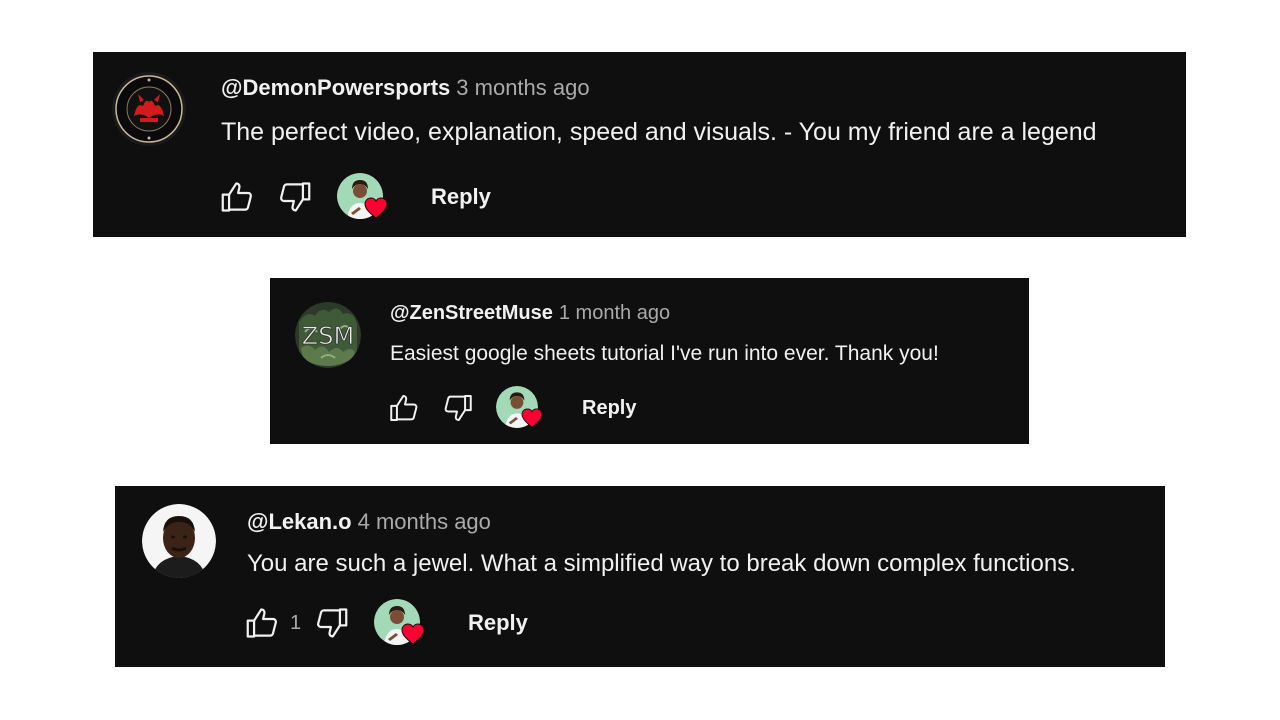  Describe the element at coordinates (335, 87) in the screenshot. I see `commenter-handle: @DemonPowersports` at that location.